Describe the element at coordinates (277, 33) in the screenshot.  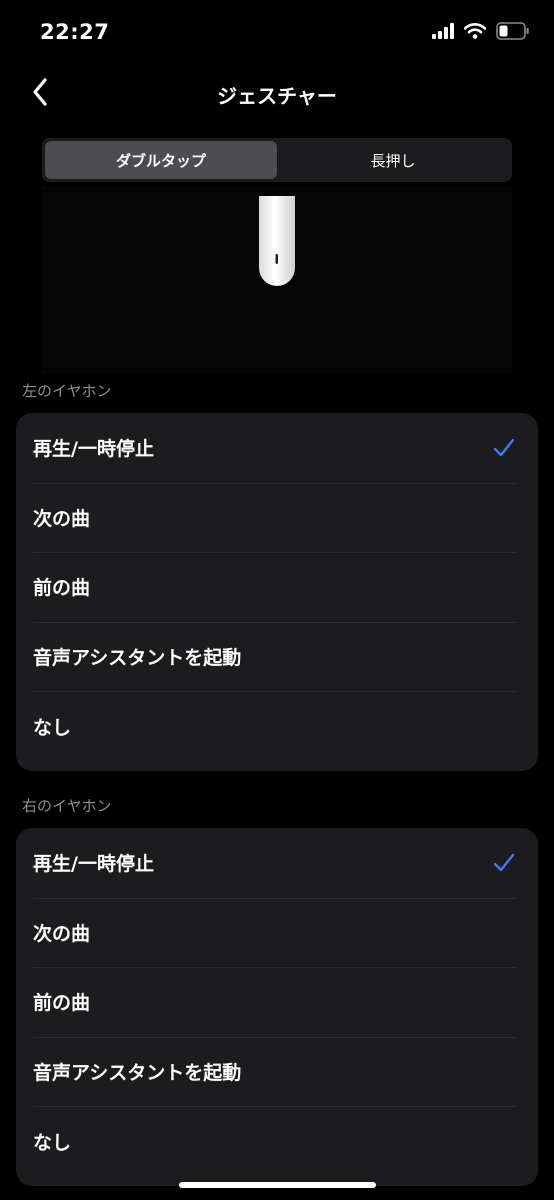
I see `status-bar: 22:27` at that location.